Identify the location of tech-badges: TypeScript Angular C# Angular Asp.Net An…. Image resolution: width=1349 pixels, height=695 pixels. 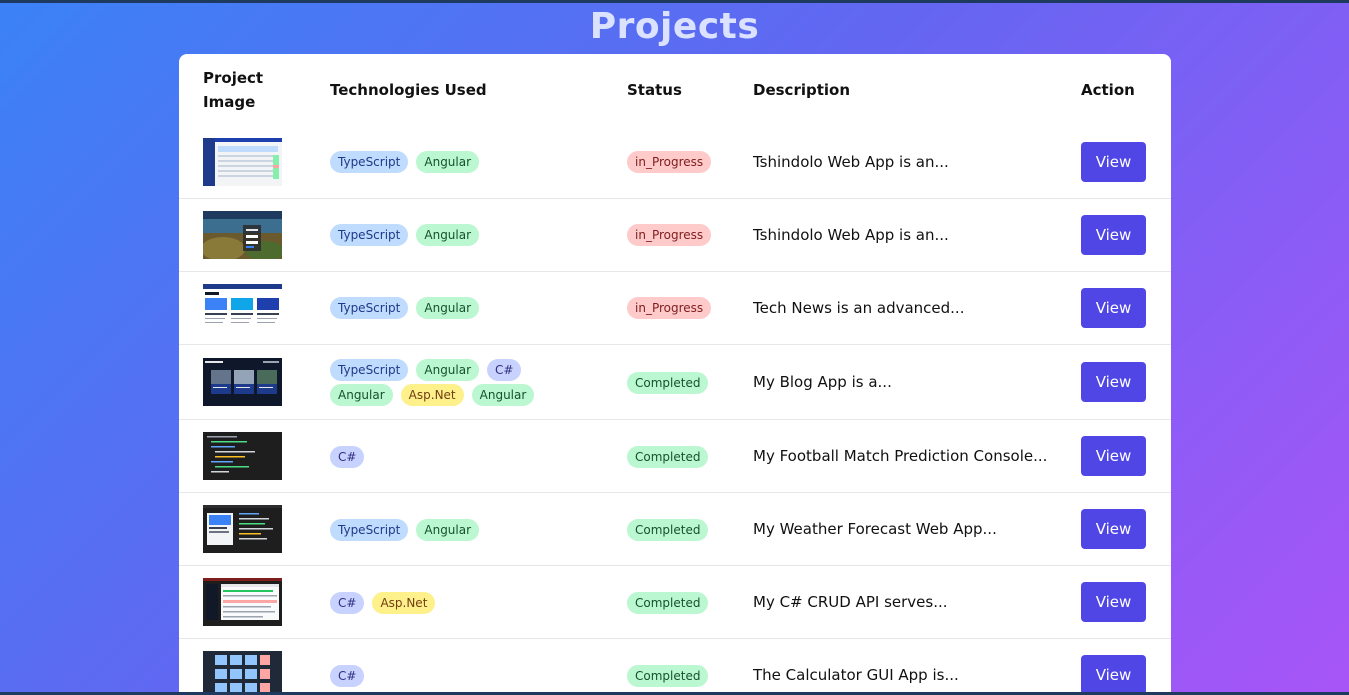
(445, 382).